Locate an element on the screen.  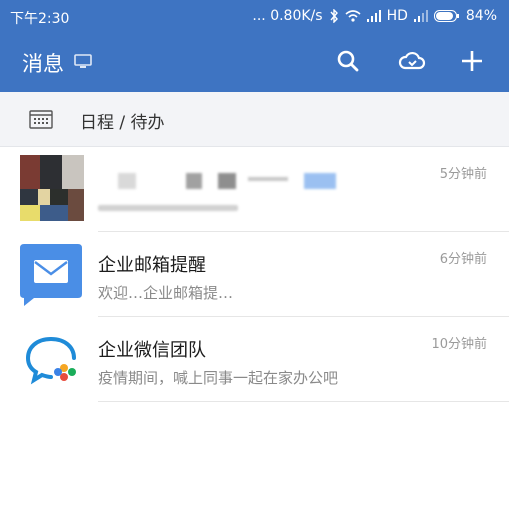
conversation-preview: 疫情期间，喊上同事一起在家办公吧 is located at coordinates (218, 378).